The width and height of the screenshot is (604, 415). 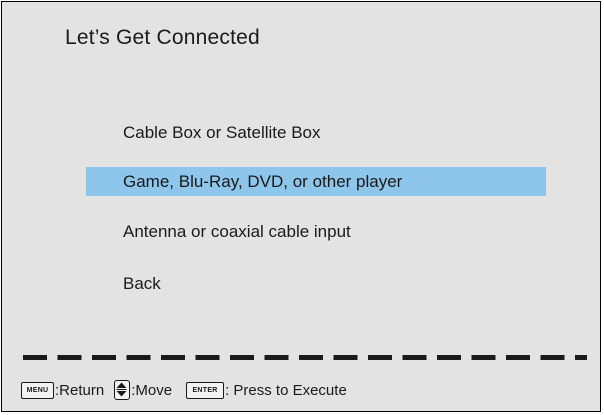 What do you see at coordinates (237, 231) in the screenshot?
I see `menu-item-label: Antenna or coaxial cable input` at bounding box center [237, 231].